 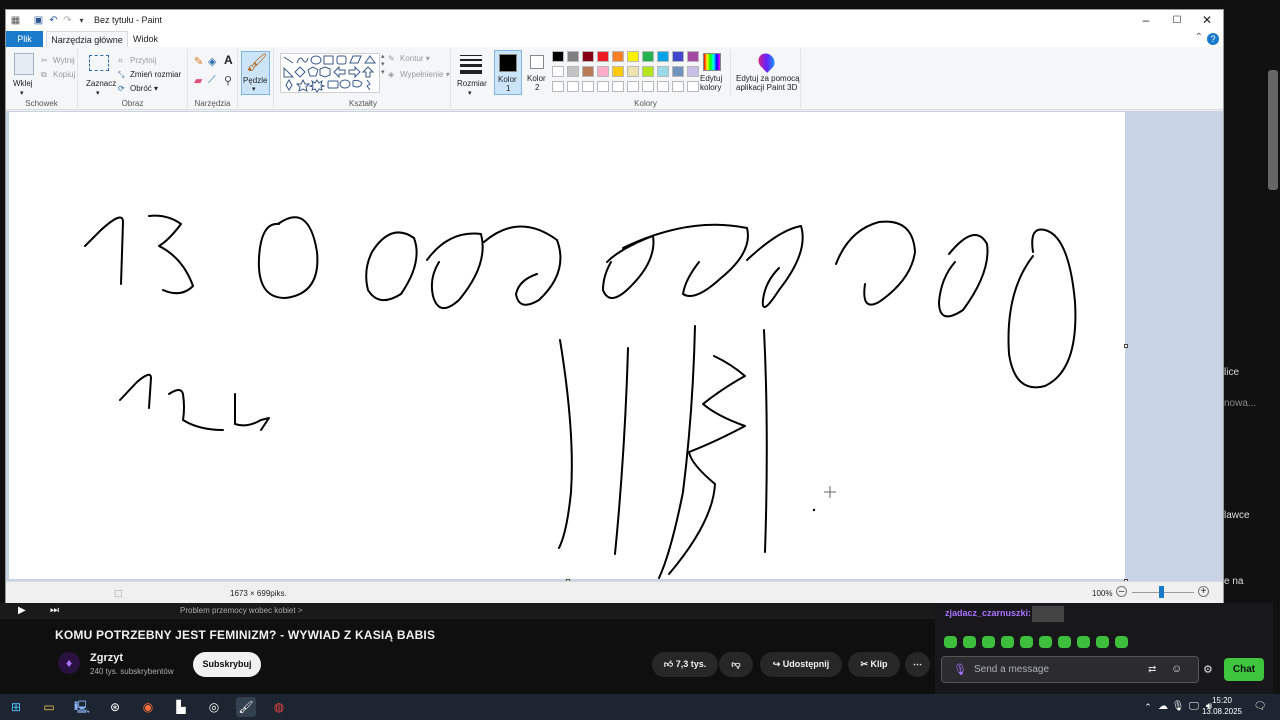 I want to click on shapes-scroll-icon: ▴ ▾ ▾, so click(x=383, y=64).